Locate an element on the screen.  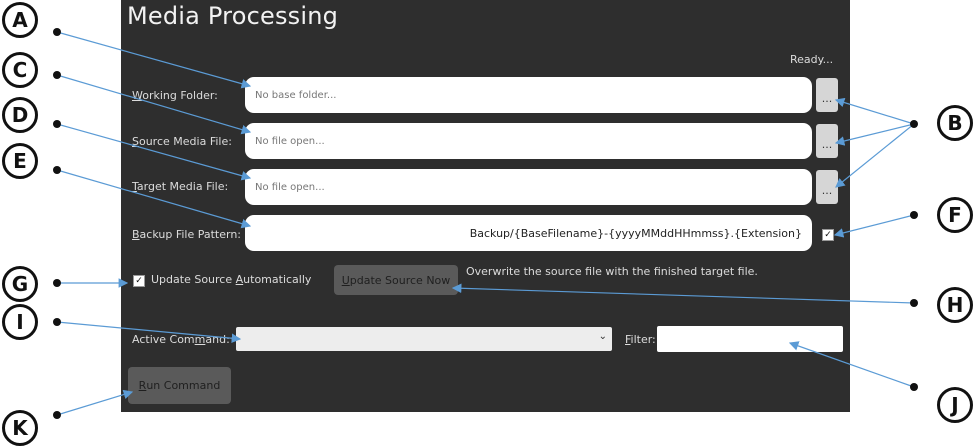
callout-b: B is located at coordinates (955, 123).